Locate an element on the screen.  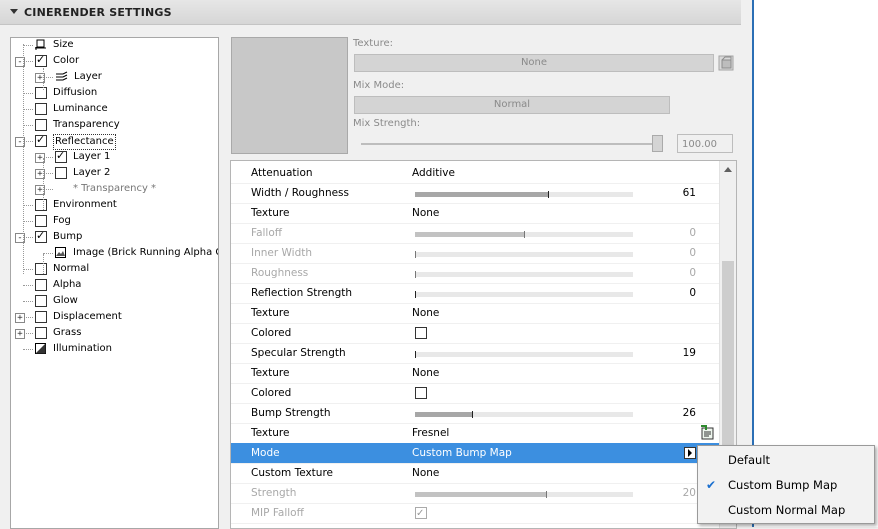
mode-dropdown-arrow-icon is located at coordinates (690, 453).